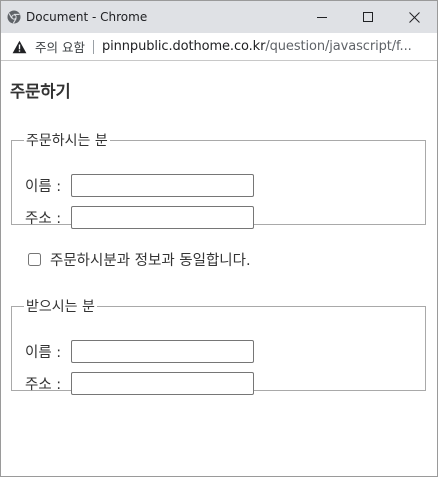 Image resolution: width=438 pixels, height=477 pixels. What do you see at coordinates (43, 385) in the screenshot?
I see `receiver-address-label: 주소 :` at bounding box center [43, 385].